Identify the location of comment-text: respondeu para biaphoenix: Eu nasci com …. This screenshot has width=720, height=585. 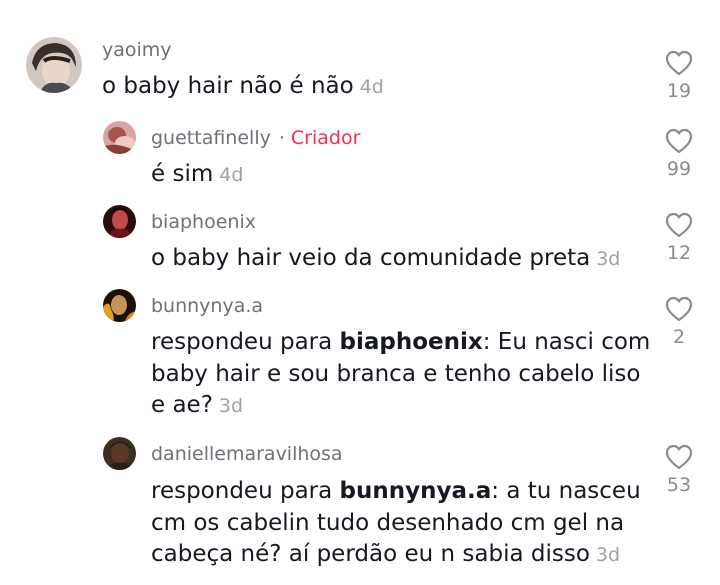
(401, 375).